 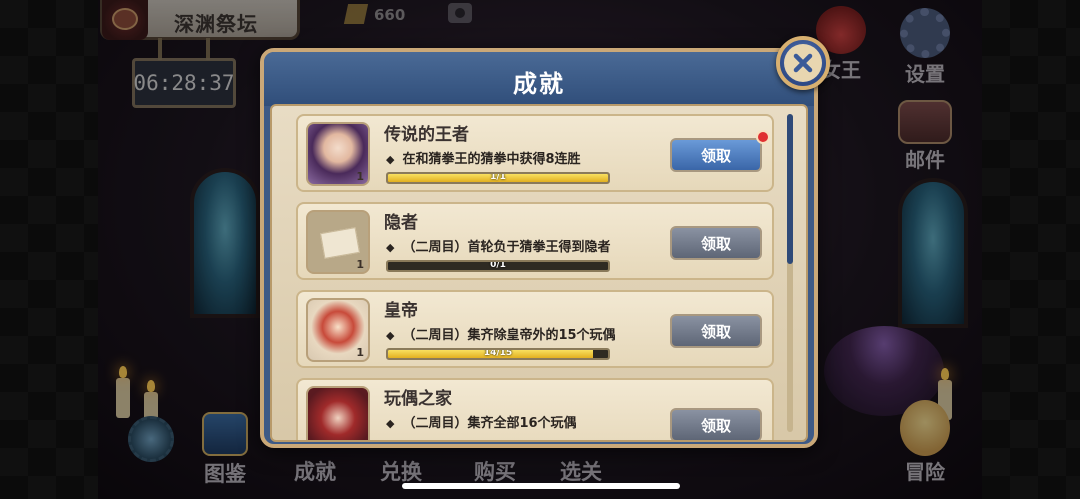 I want to click on modal-header: 成就, so click(x=539, y=79).